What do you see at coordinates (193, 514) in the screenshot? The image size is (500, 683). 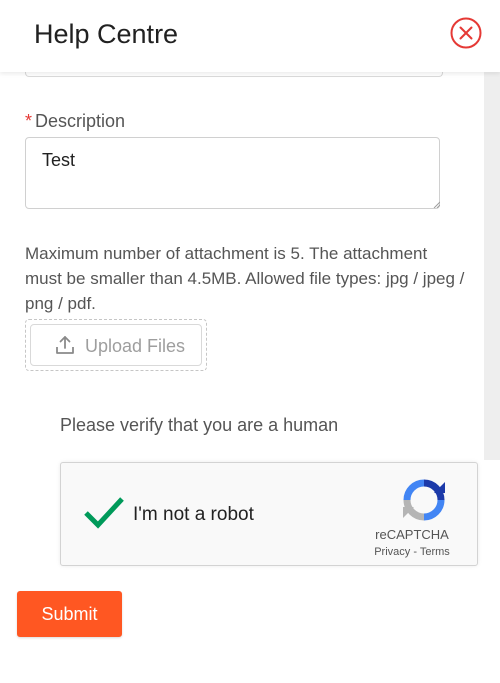 I see `recaptcha-label: I'm not a robot` at bounding box center [193, 514].